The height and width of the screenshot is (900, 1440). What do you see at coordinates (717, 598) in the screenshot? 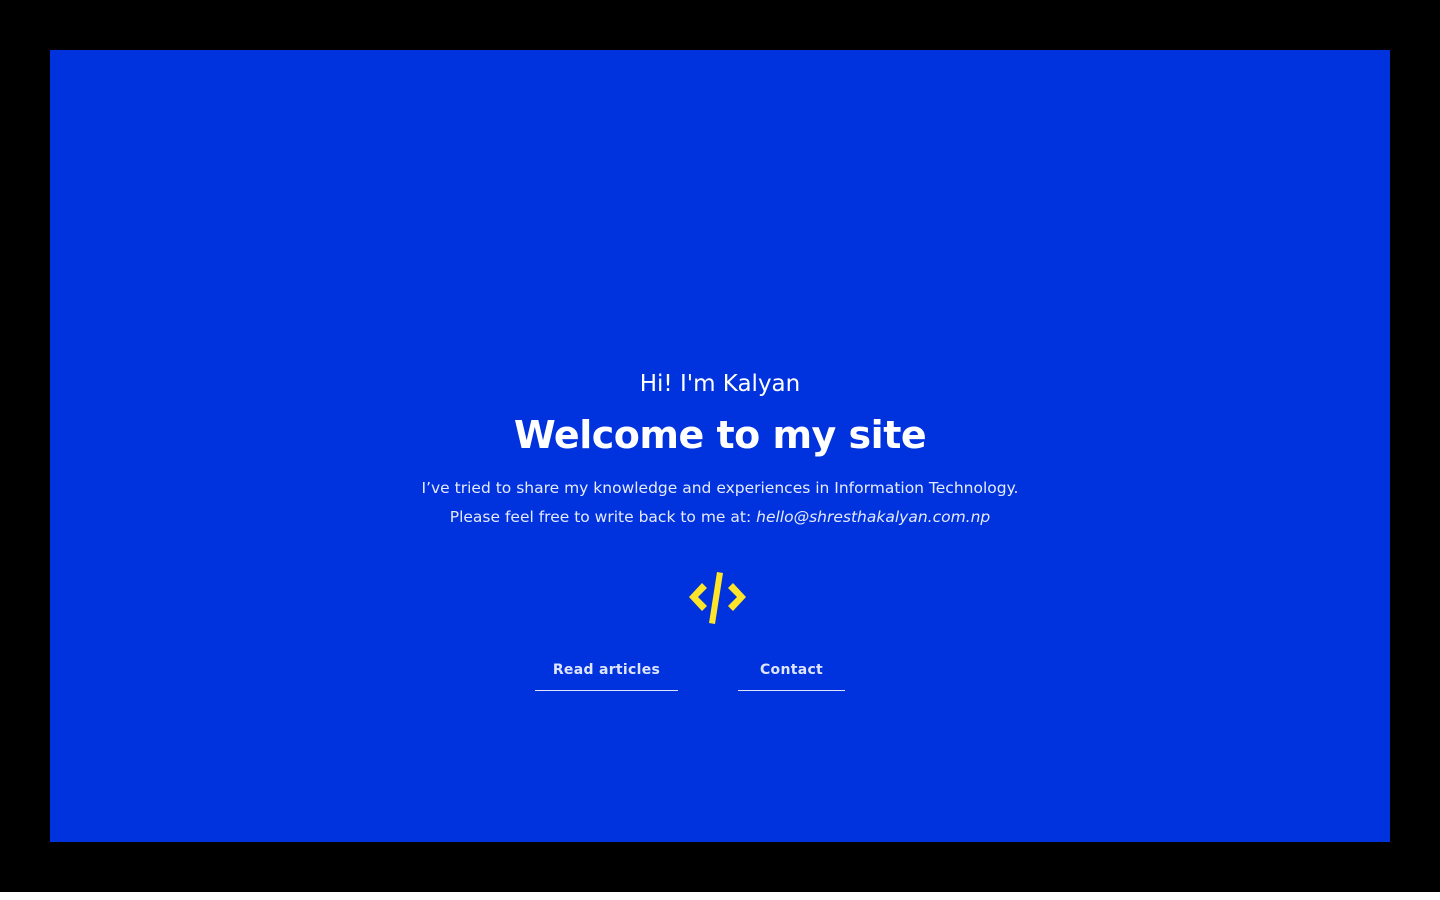
I see `code-brackets-icon` at bounding box center [717, 598].